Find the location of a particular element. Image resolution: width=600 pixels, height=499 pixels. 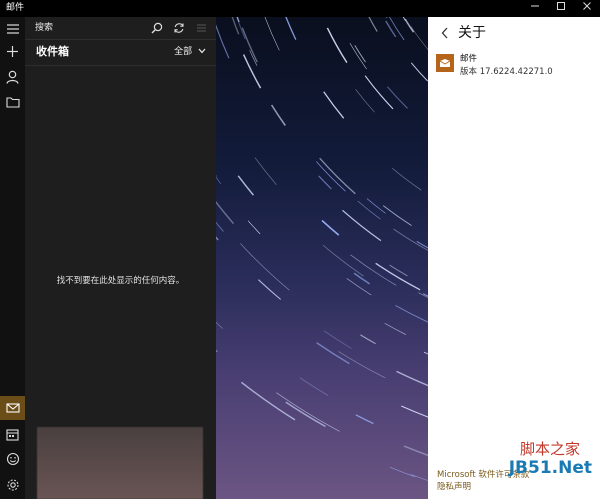

close-icon is located at coordinates (587, 6).